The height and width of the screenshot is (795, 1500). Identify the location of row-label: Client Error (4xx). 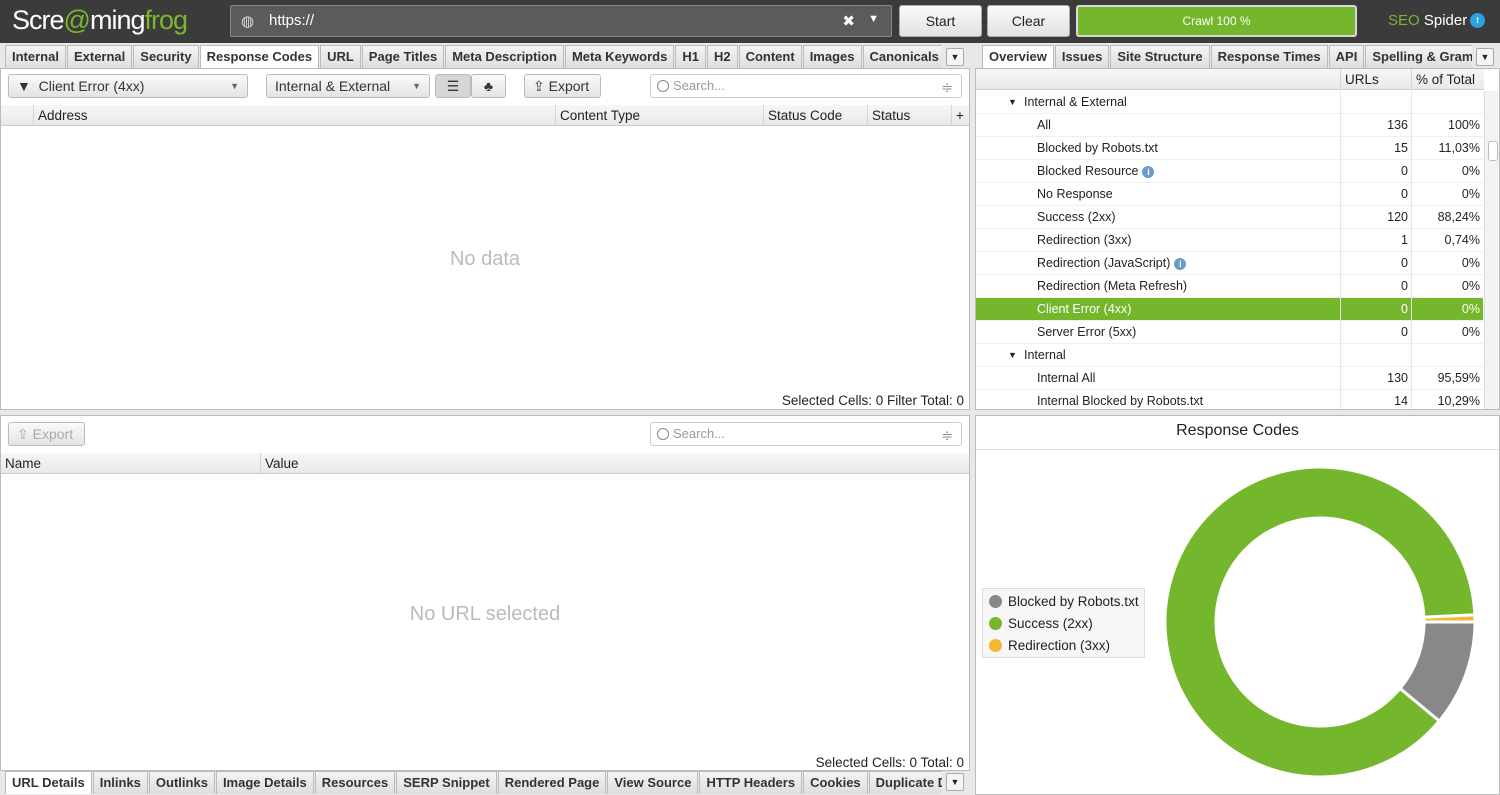
(1084, 309).